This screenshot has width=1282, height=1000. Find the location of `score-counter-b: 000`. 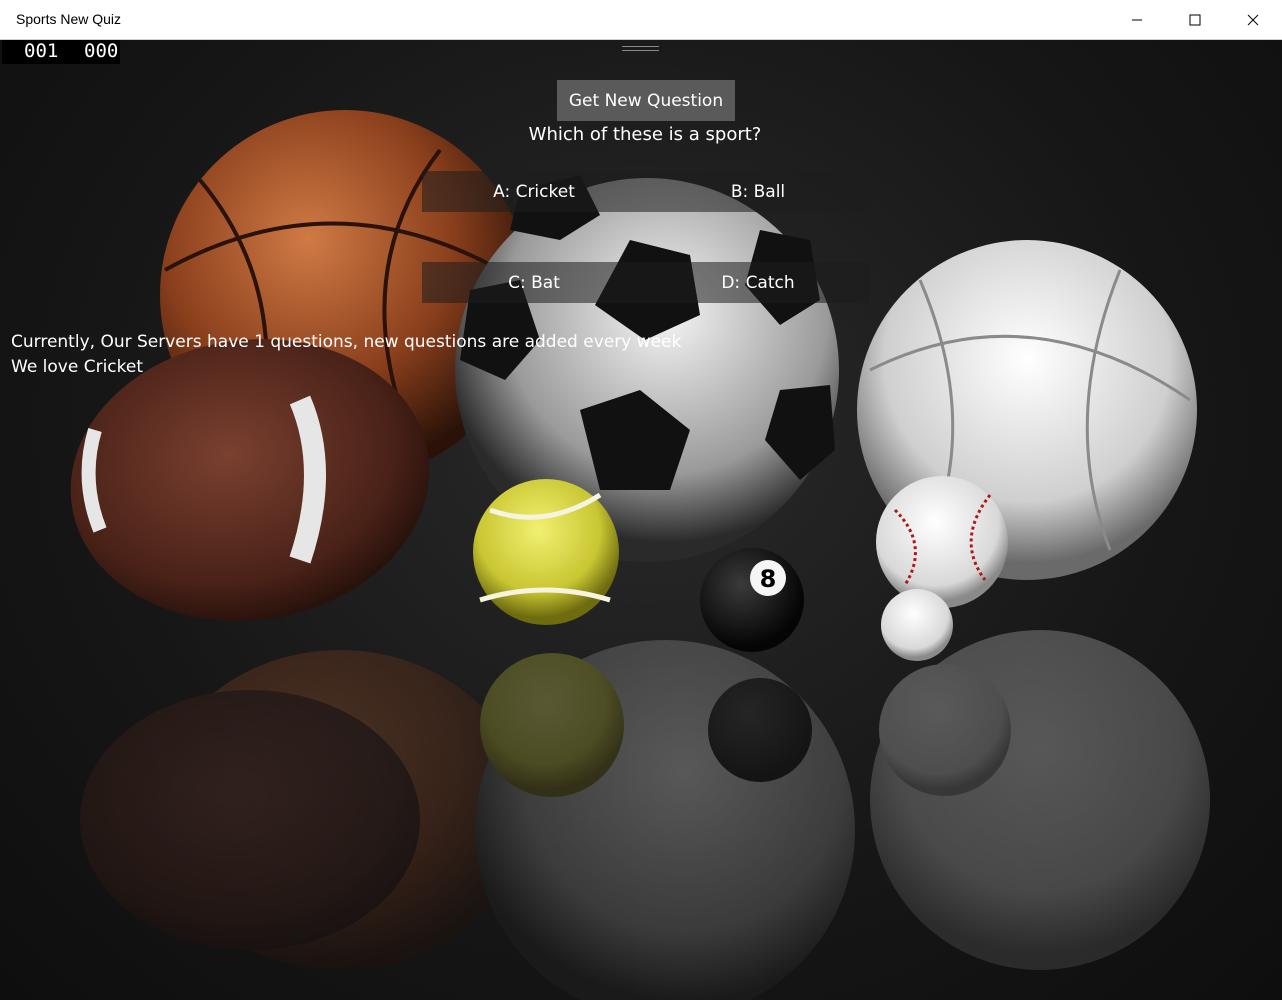

score-counter-b: 000 is located at coordinates (101, 51).